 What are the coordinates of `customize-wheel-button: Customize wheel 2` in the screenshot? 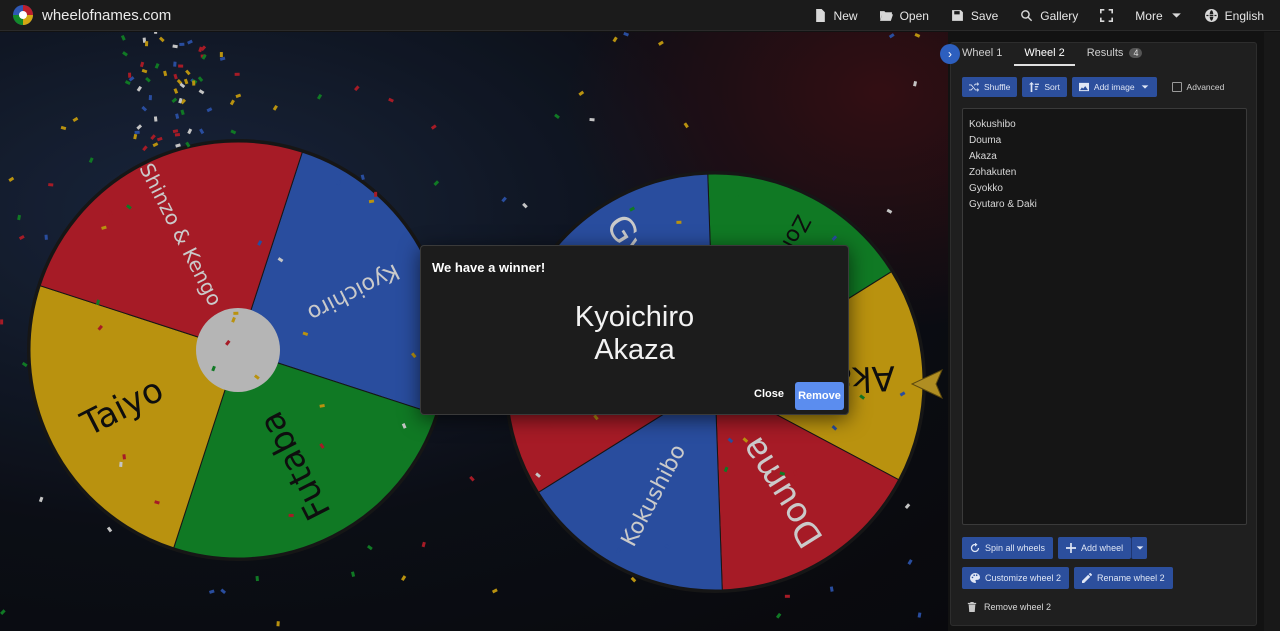 It's located at (1016, 578).